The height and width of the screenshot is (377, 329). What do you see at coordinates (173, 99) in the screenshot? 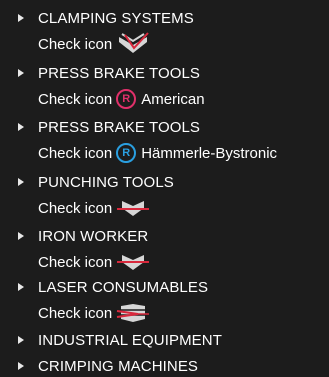
I see `brand-label: American` at bounding box center [173, 99].